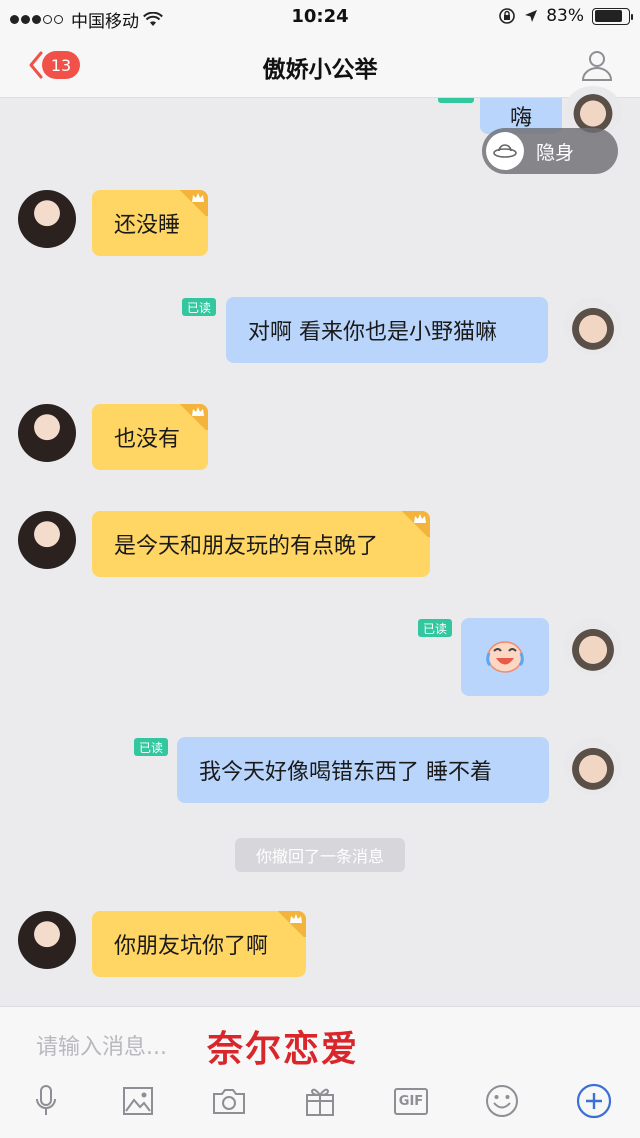 This screenshot has width=640, height=1138. I want to click on gif-button: GIF, so click(411, 1101).